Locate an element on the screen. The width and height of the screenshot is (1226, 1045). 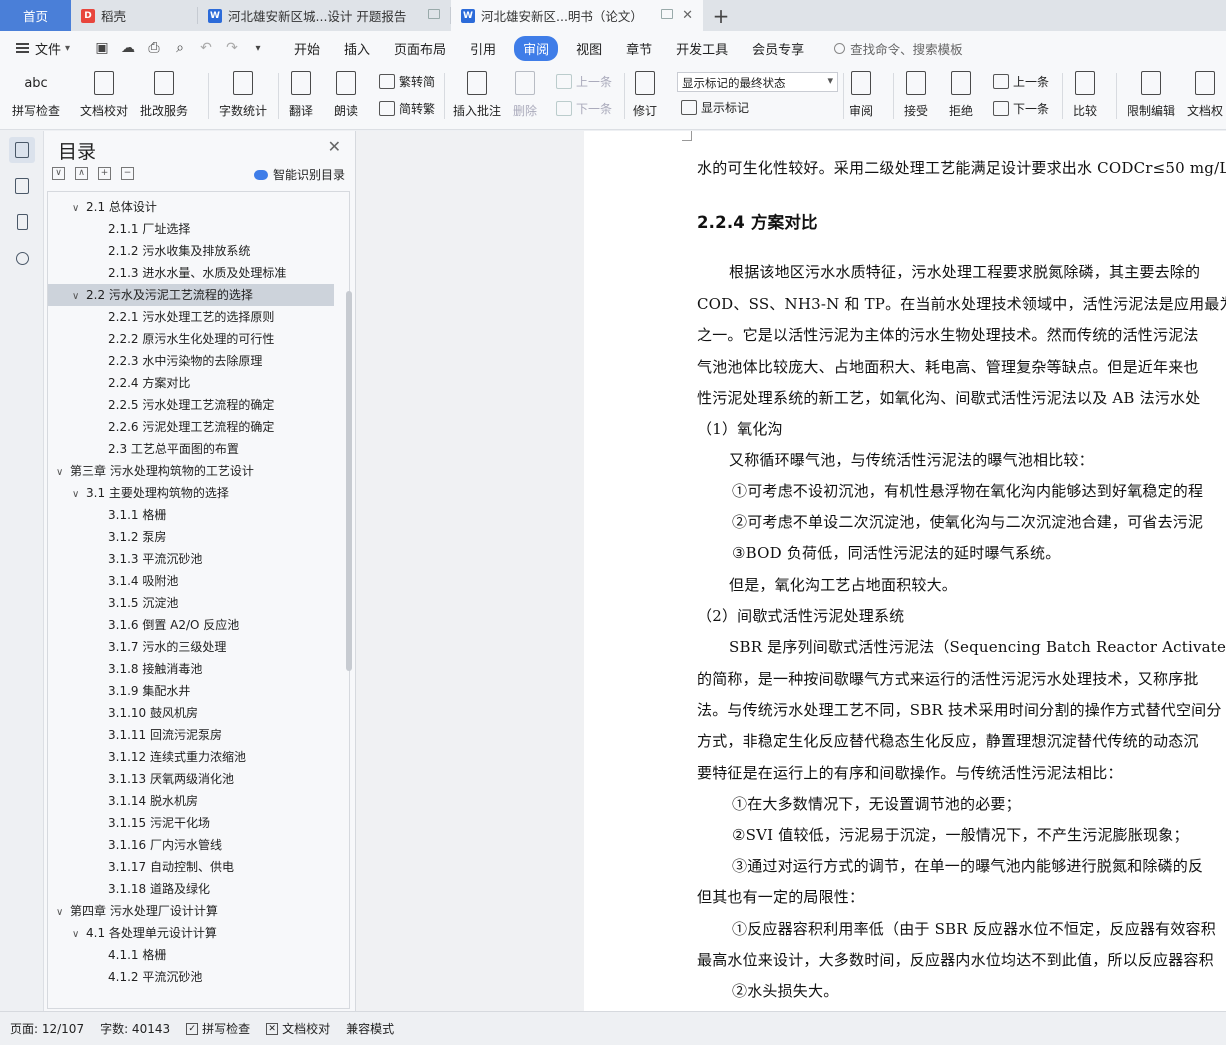
toc-item: 3.1.5 沉淀池 is located at coordinates (191, 603).